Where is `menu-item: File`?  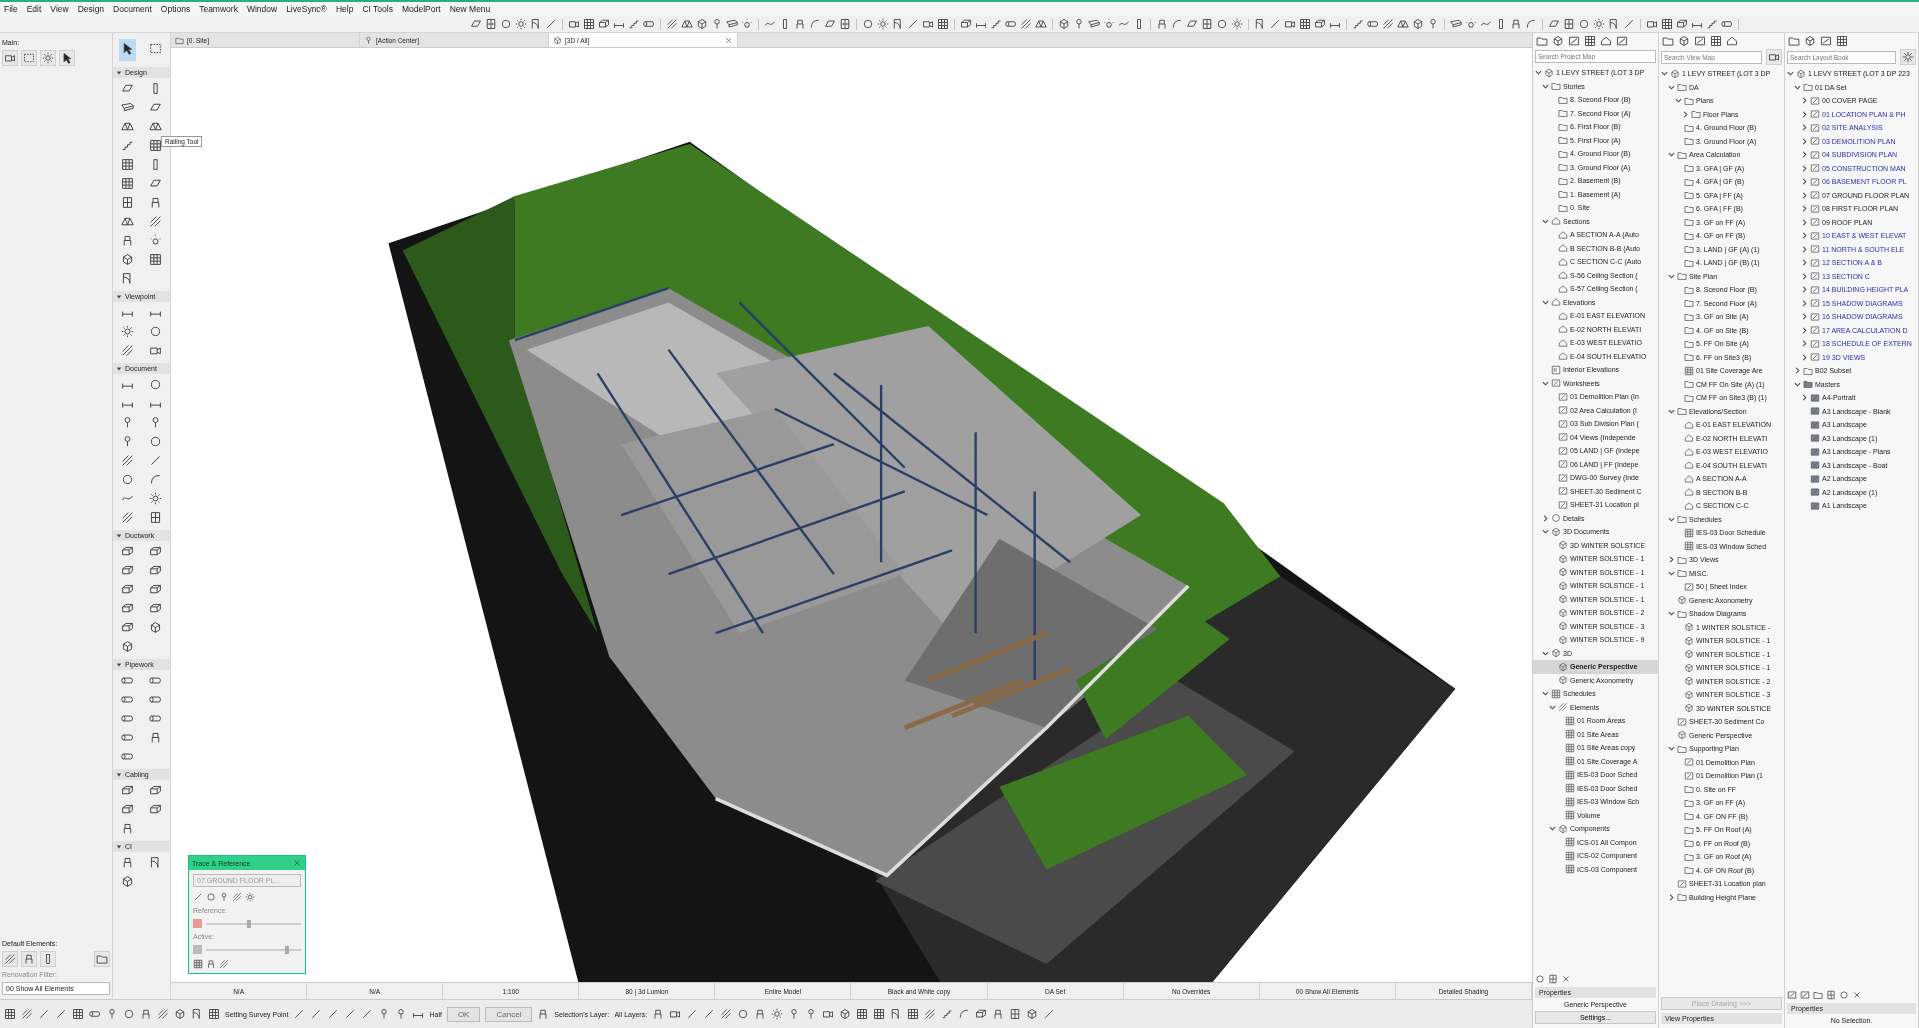 menu-item: File is located at coordinates (11, 9).